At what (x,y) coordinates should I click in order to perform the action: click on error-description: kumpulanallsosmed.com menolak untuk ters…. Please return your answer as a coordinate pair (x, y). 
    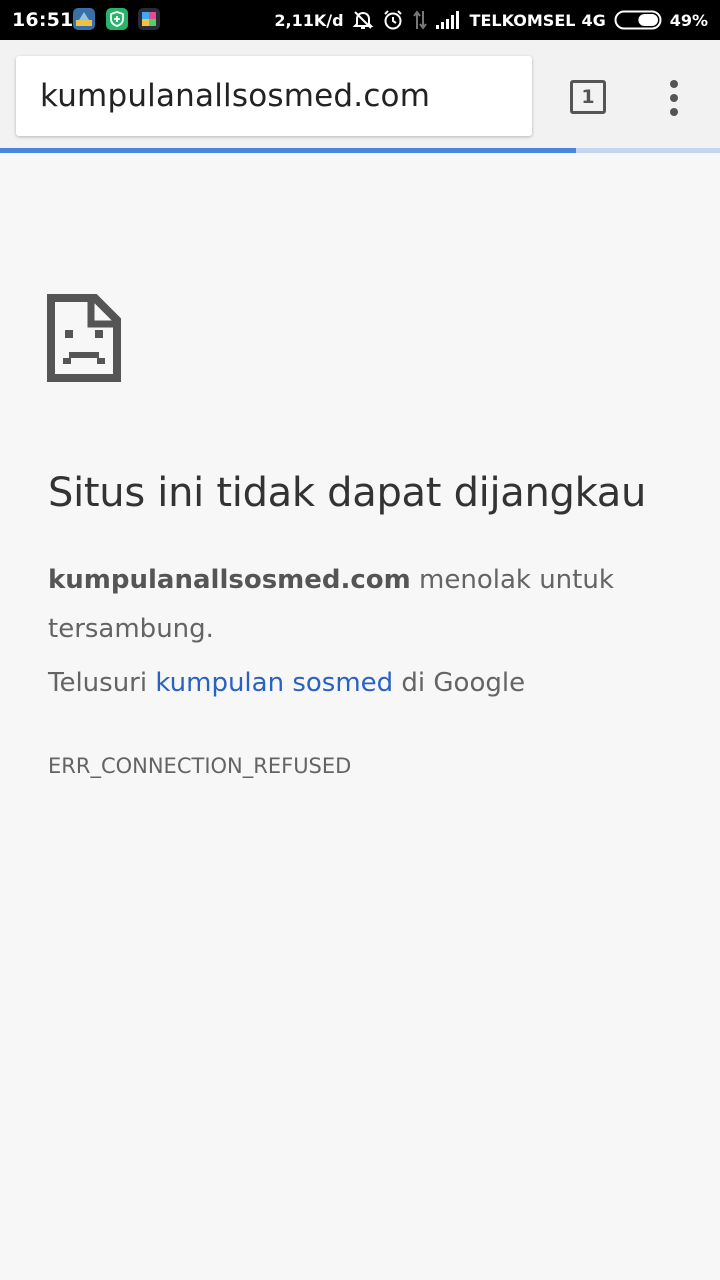
    Looking at the image, I should click on (348, 605).